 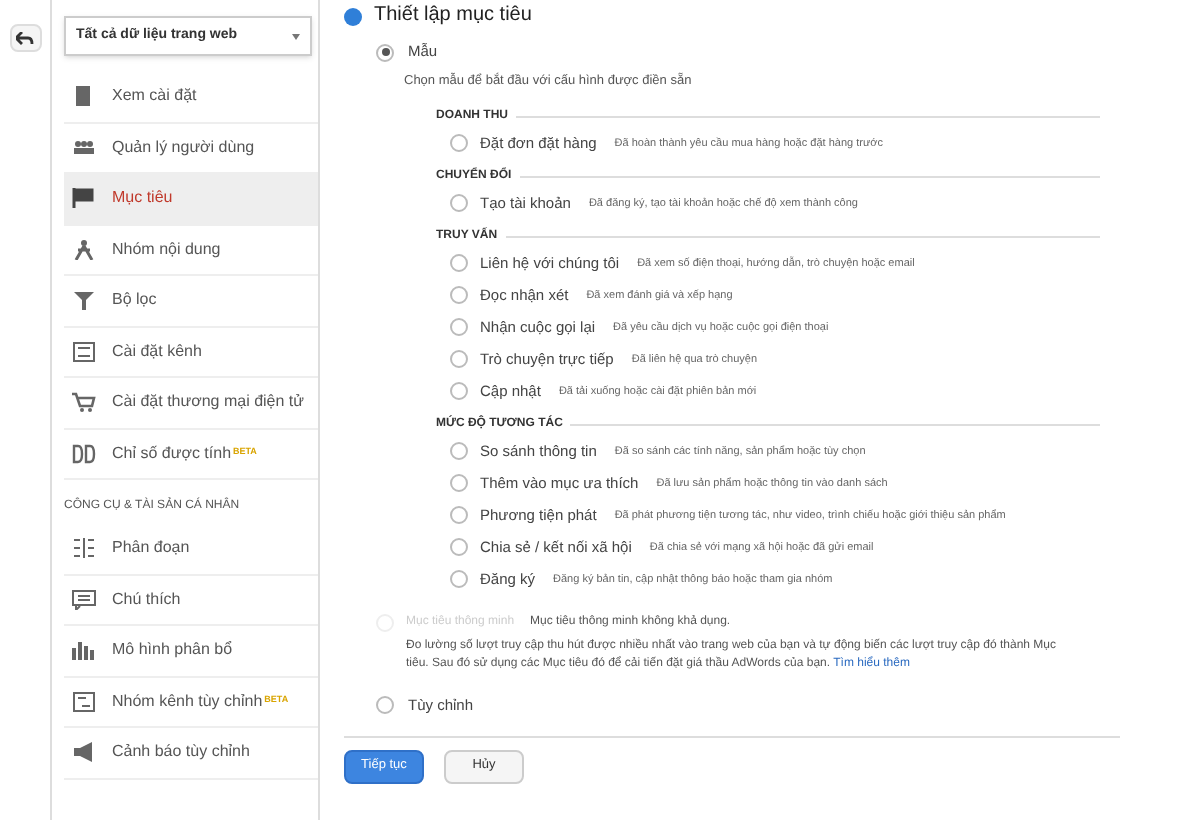 I want to click on people-icon, so click(x=84, y=147).